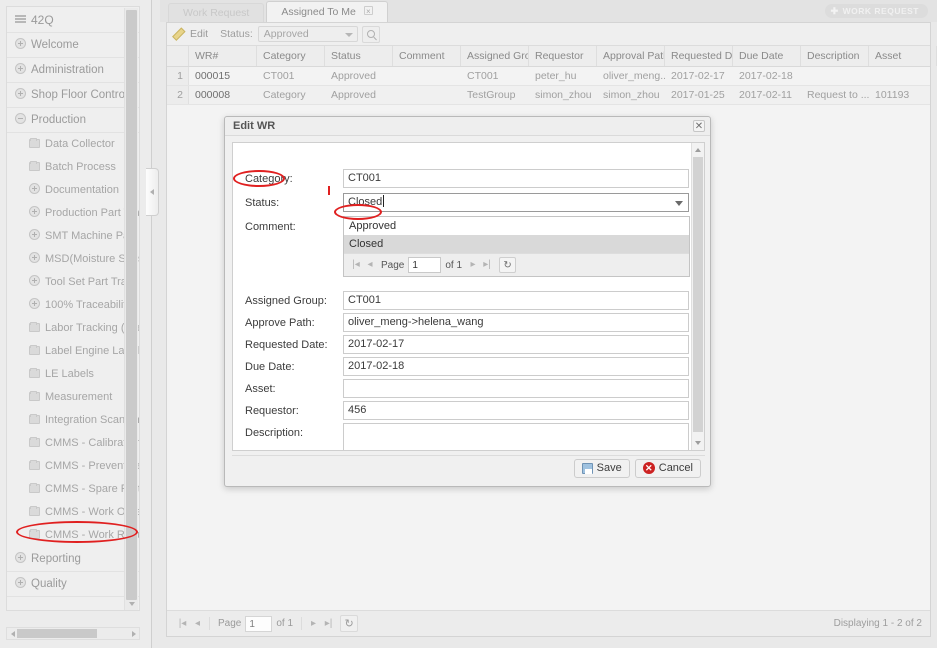 The width and height of the screenshot is (937, 648). What do you see at coordinates (349, 623) in the screenshot?
I see `pager-refresh-button: ↻` at bounding box center [349, 623].